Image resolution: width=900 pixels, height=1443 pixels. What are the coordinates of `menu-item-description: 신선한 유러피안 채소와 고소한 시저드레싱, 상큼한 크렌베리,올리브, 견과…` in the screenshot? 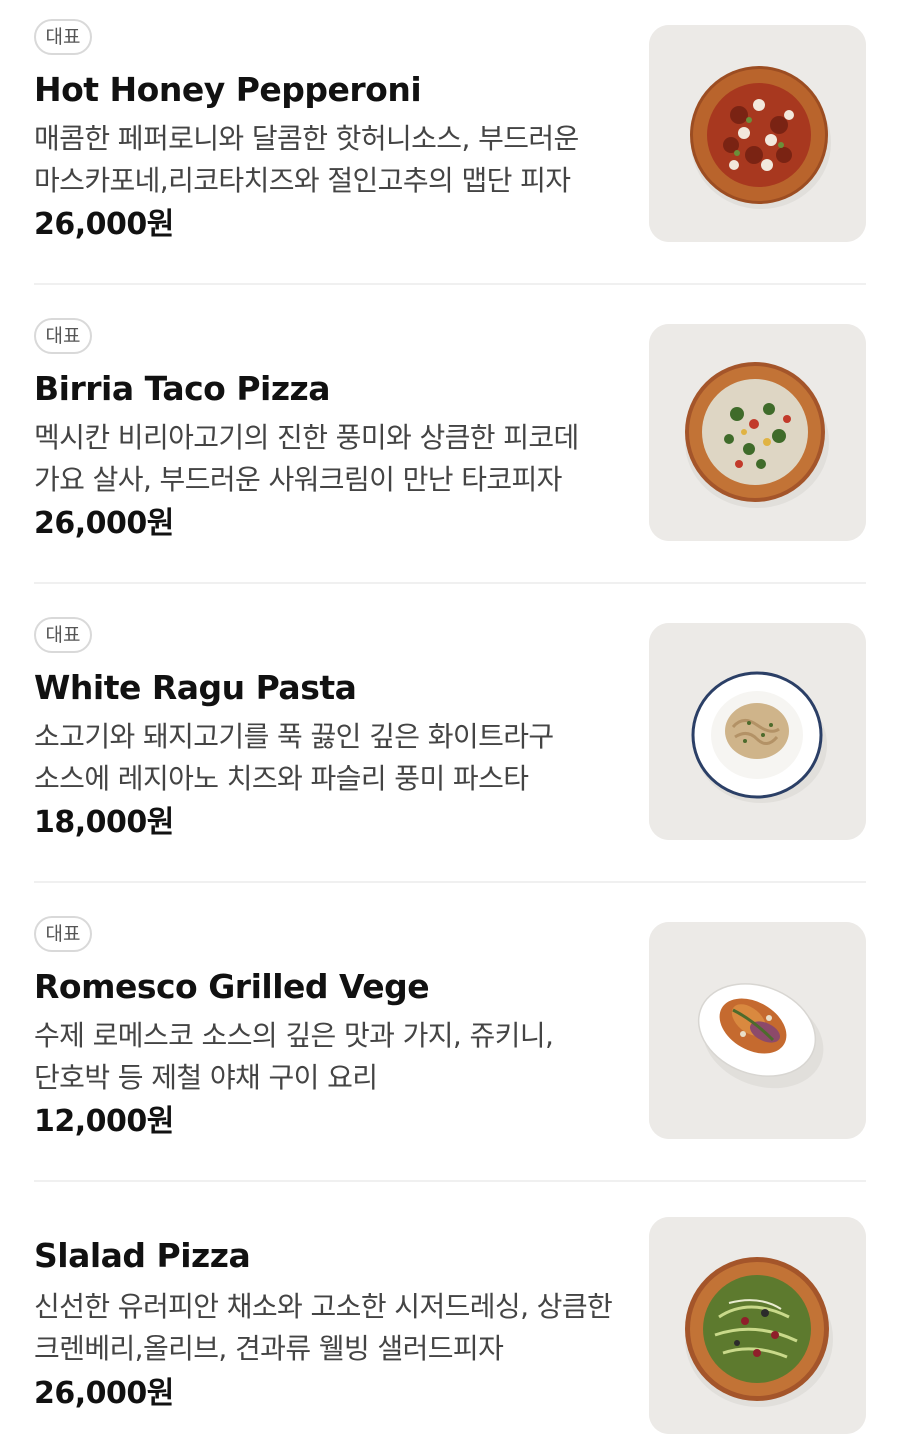 It's located at (323, 1327).